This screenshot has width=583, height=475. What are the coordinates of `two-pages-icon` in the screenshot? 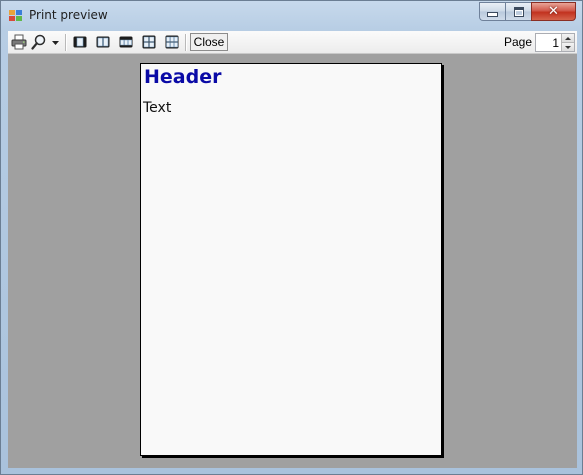 It's located at (103, 42).